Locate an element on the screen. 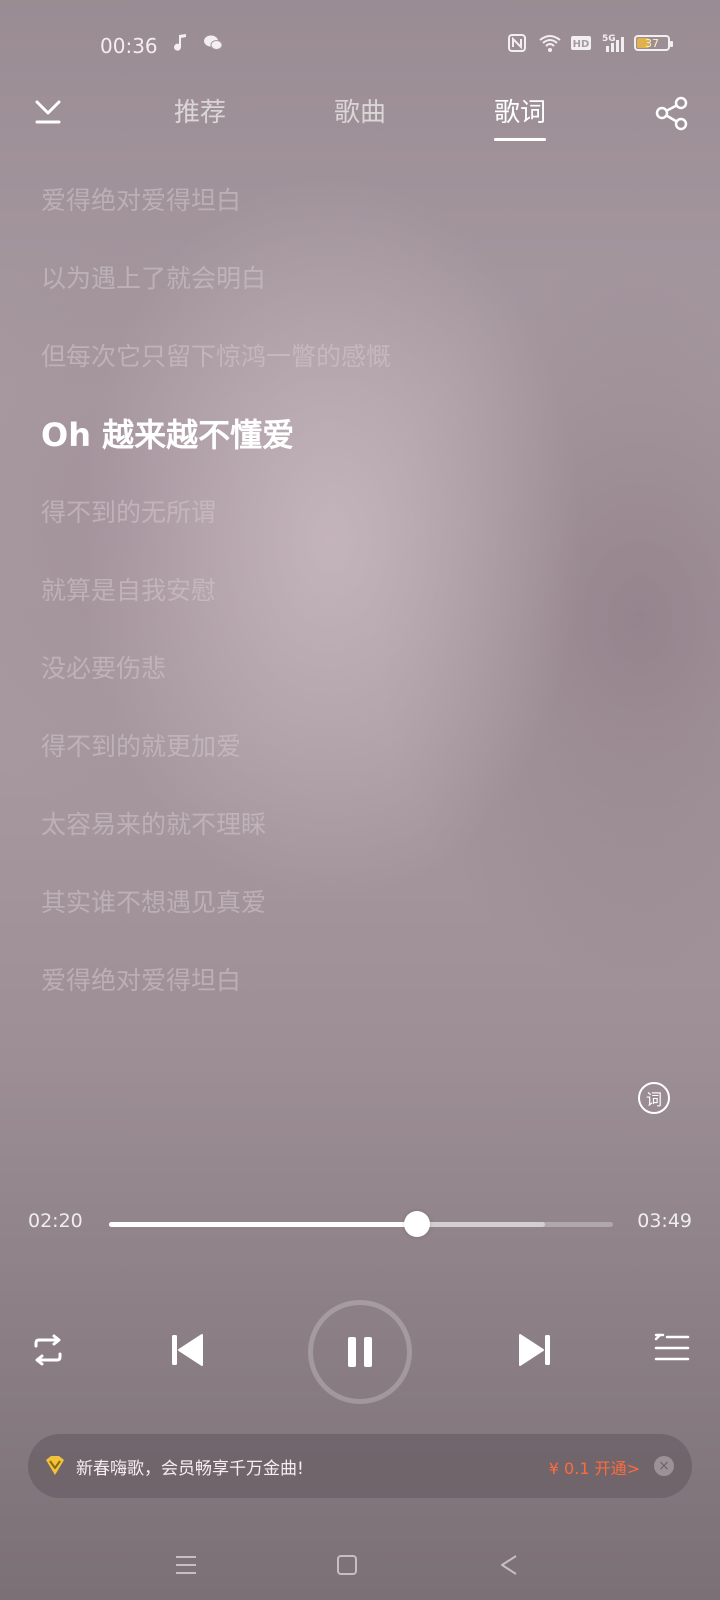 The width and height of the screenshot is (720, 1600). status-bar: 00:36 HD 5G 37 is located at coordinates (360, 46).